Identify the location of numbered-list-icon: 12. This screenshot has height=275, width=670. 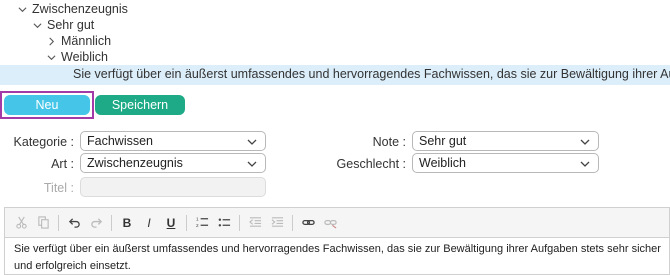
(202, 223).